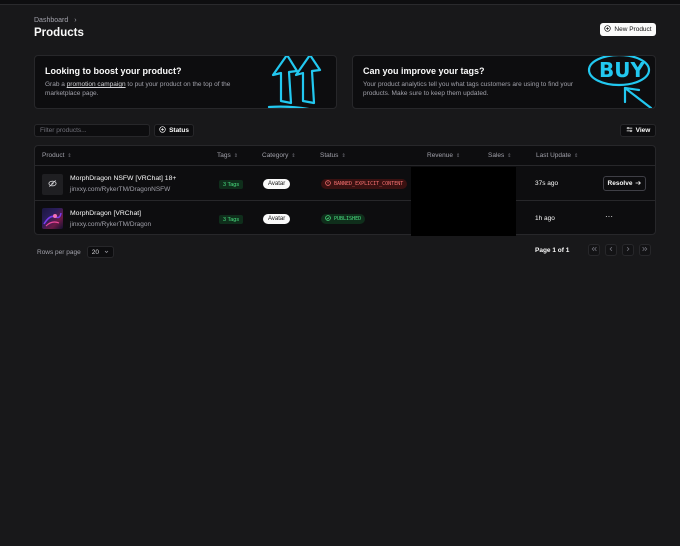 This screenshot has width=680, height=546. Describe the element at coordinates (279, 155) in the screenshot. I see `column-category: Category ⇕` at that location.